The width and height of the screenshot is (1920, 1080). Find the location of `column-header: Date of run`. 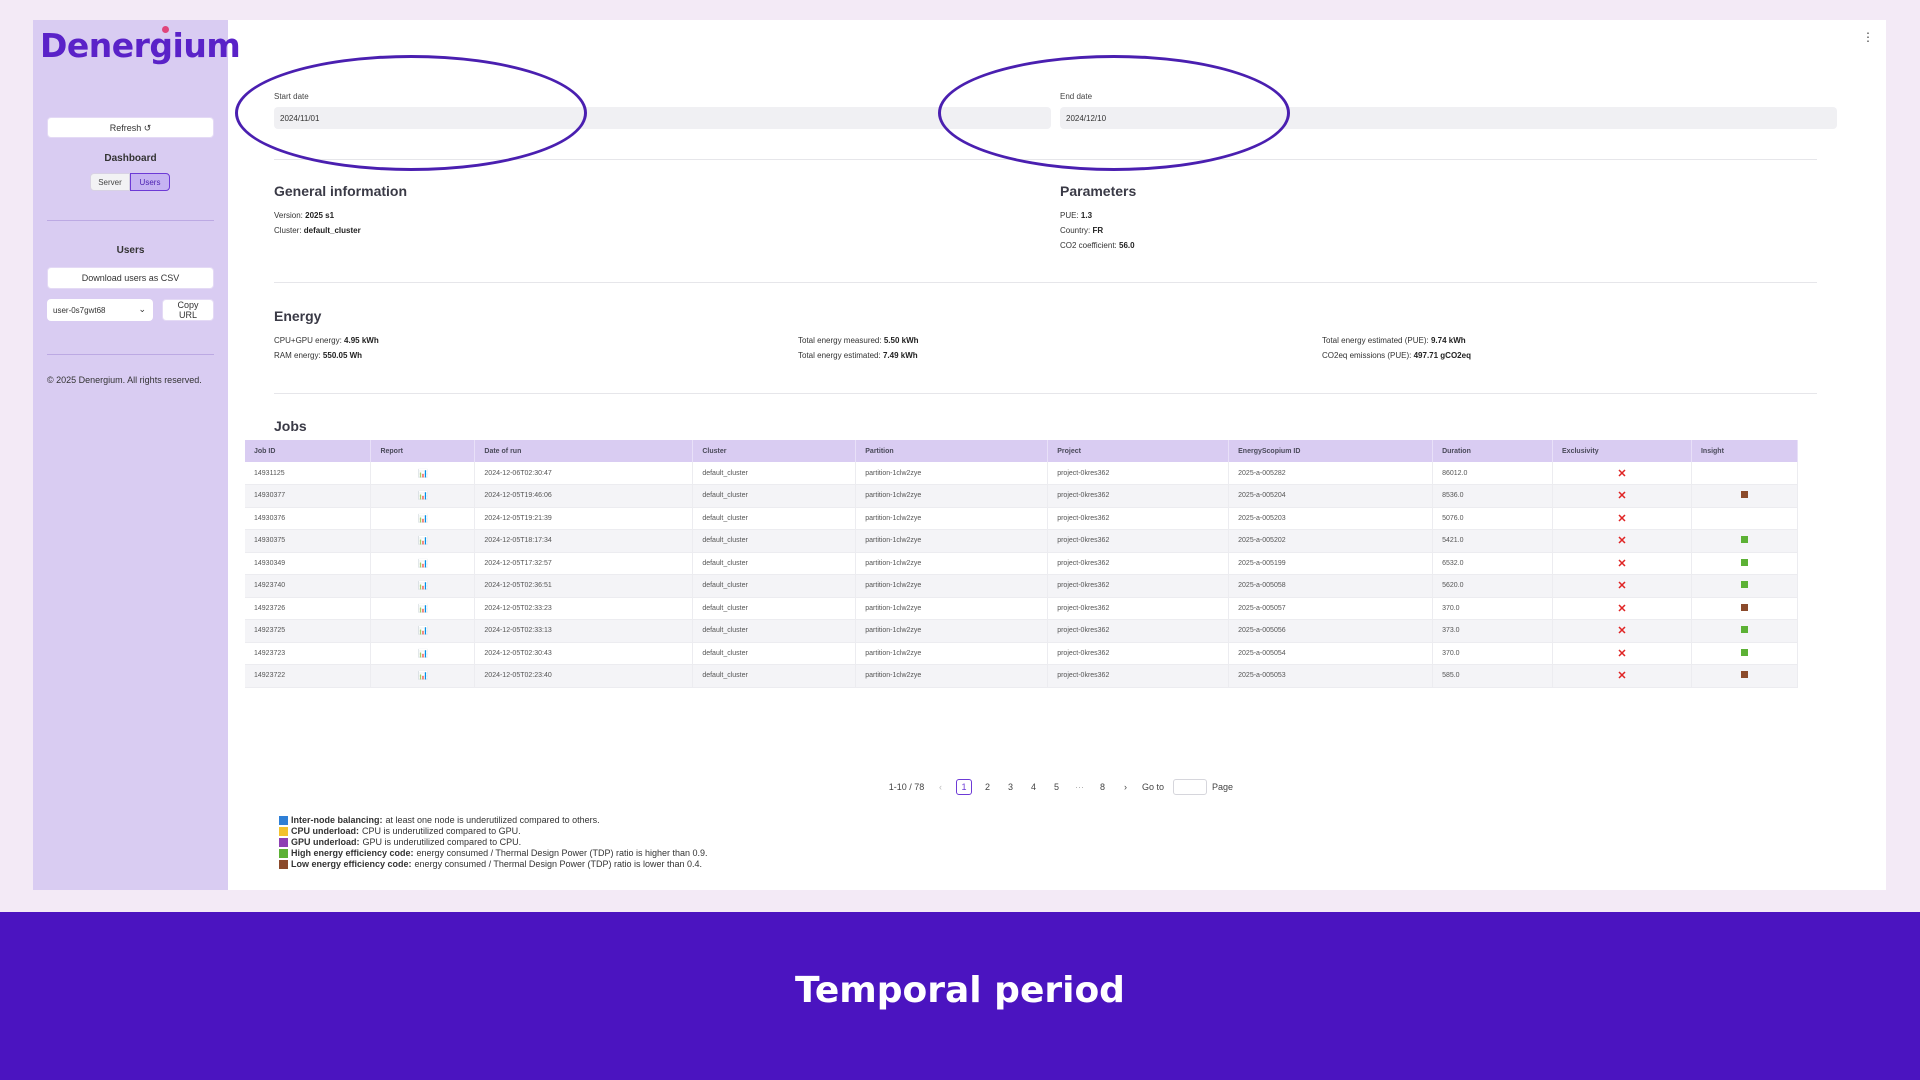

column-header: Date of run is located at coordinates (584, 451).